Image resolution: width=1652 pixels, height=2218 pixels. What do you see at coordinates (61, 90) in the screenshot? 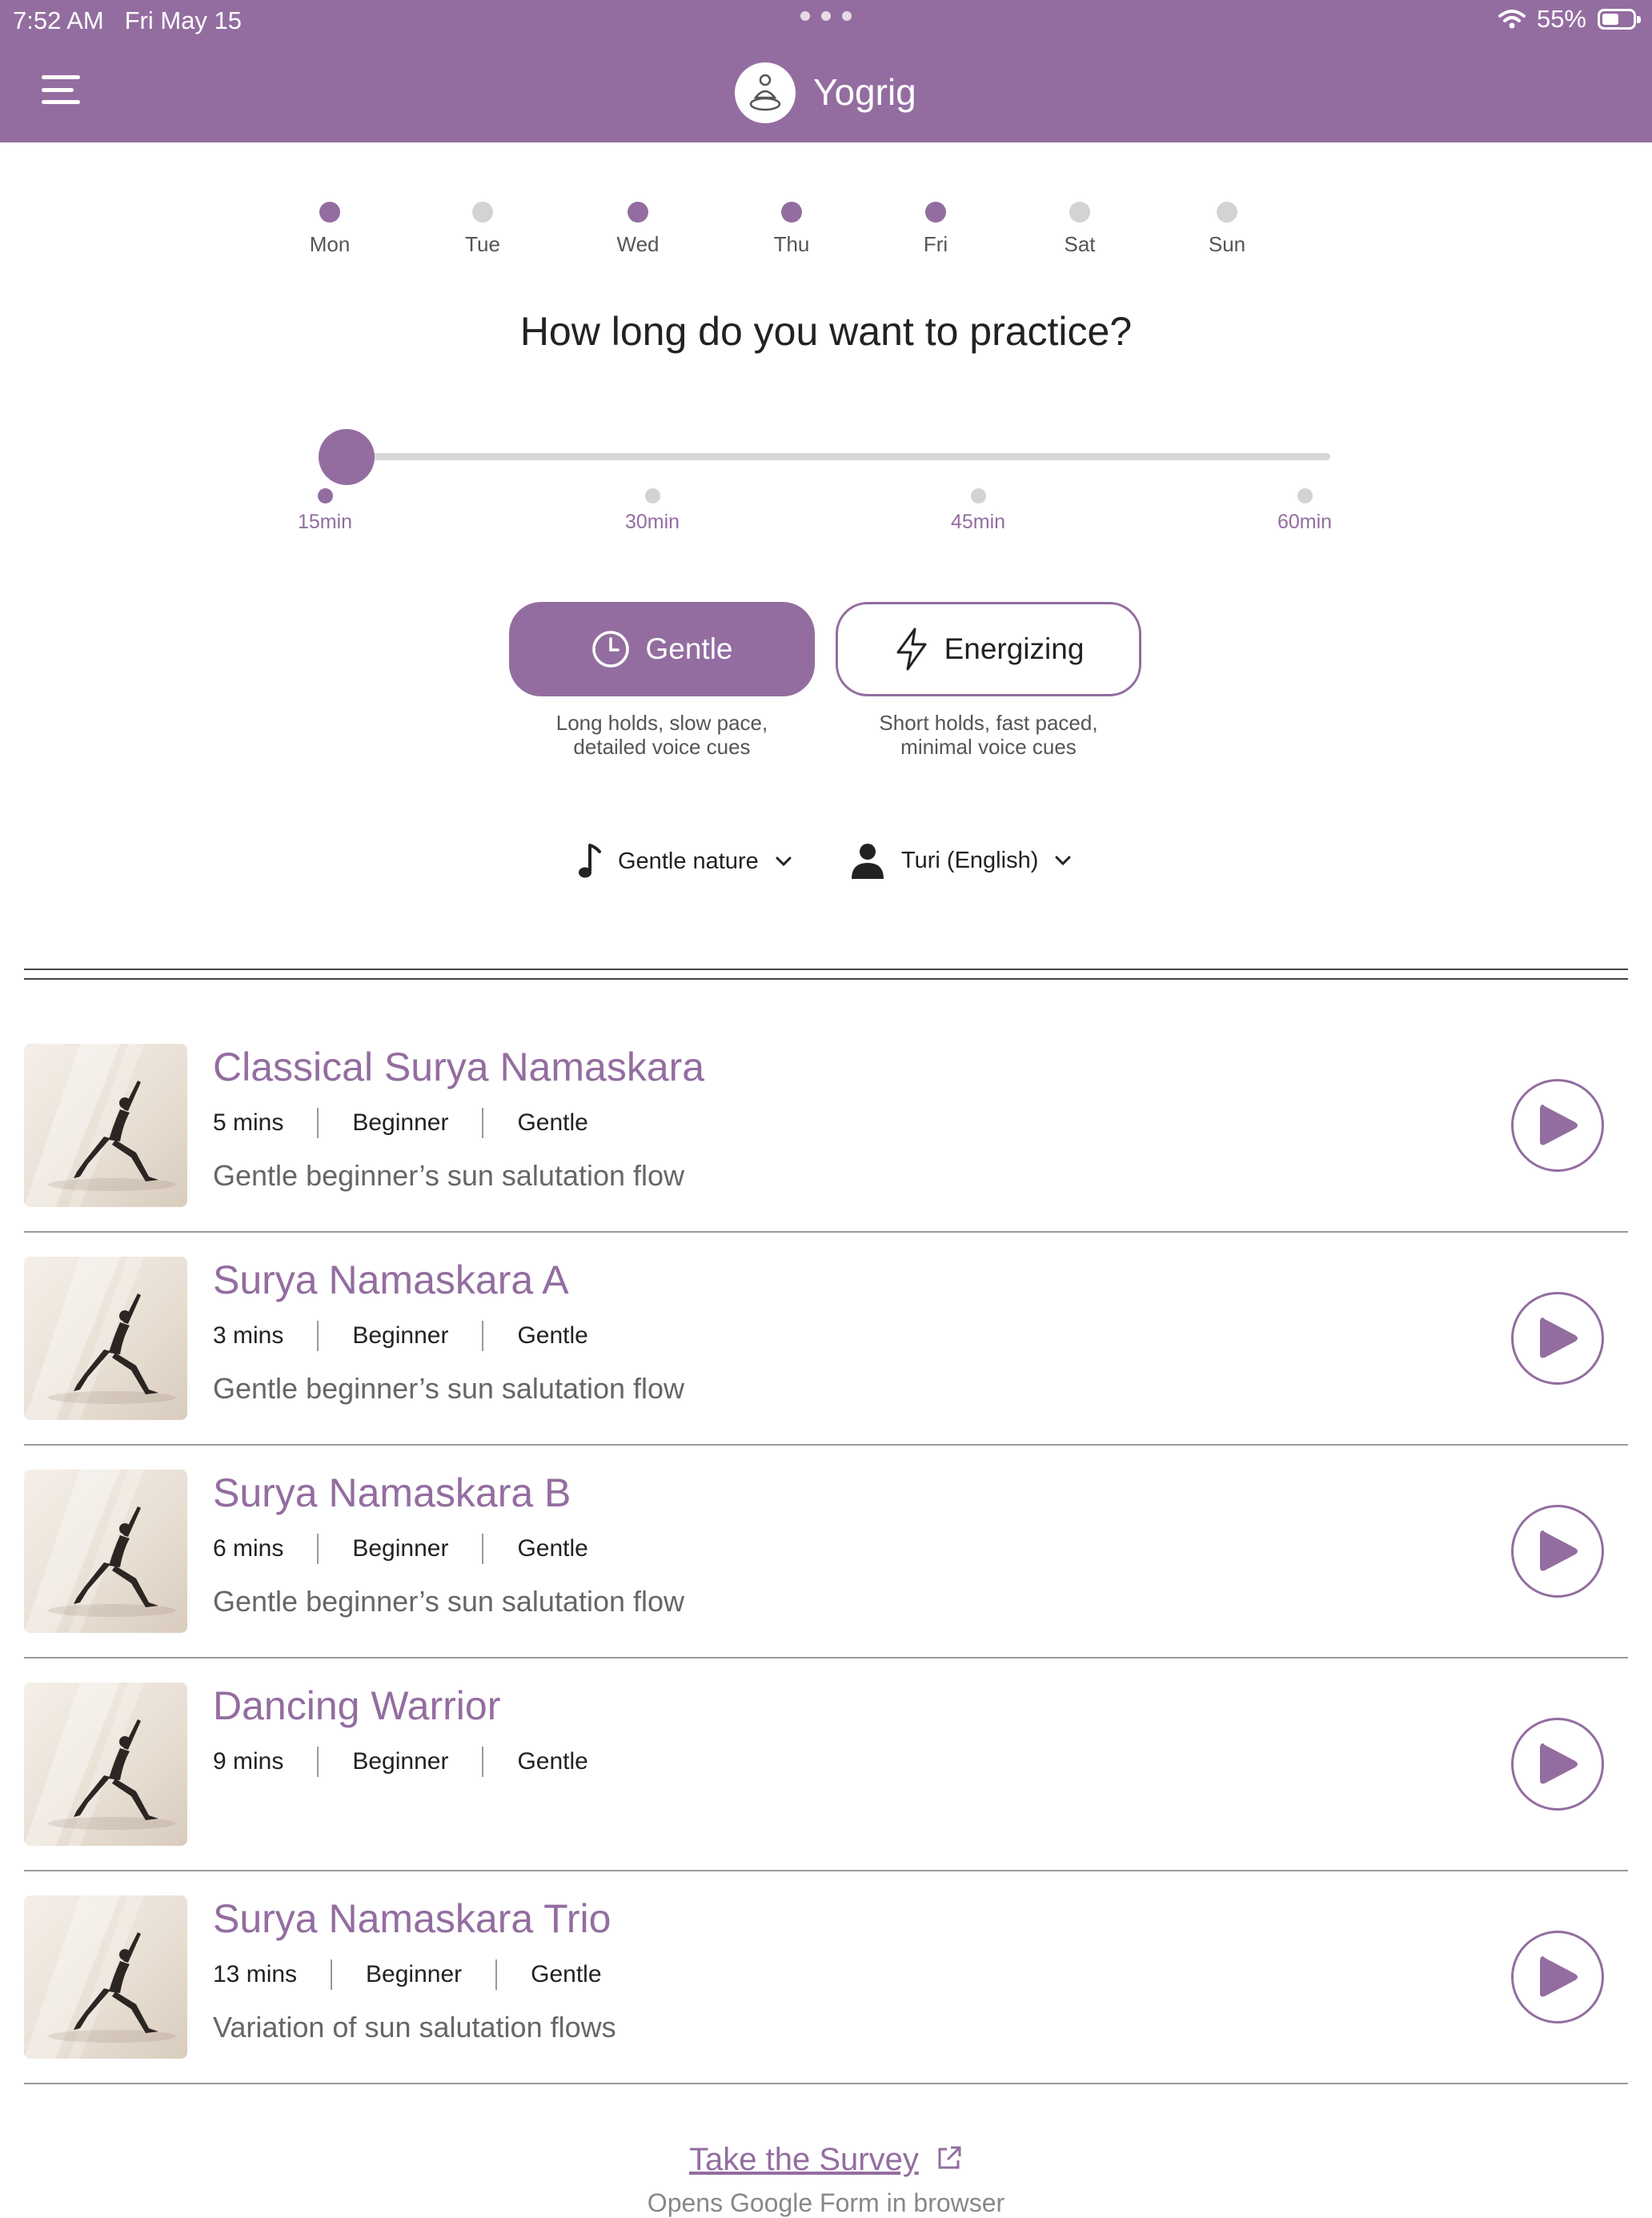
I see `hamburger-menu-icon` at bounding box center [61, 90].